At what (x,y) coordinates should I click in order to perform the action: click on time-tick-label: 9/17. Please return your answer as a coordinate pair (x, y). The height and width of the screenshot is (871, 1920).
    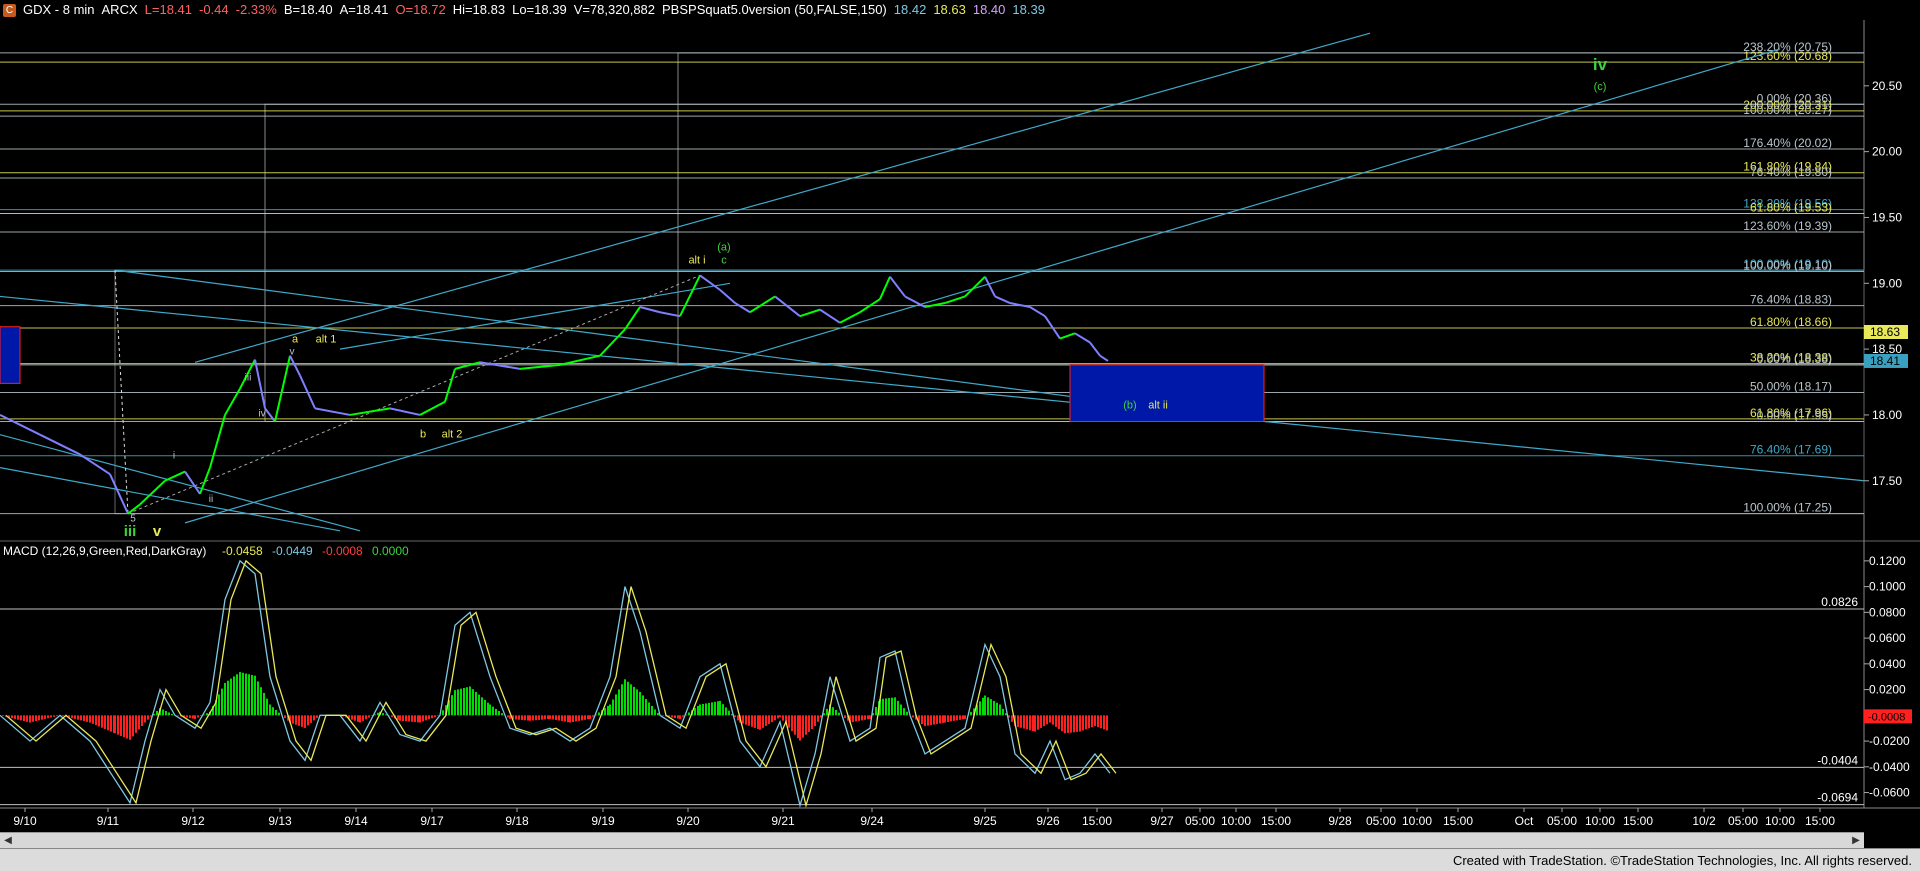
    Looking at the image, I should click on (432, 821).